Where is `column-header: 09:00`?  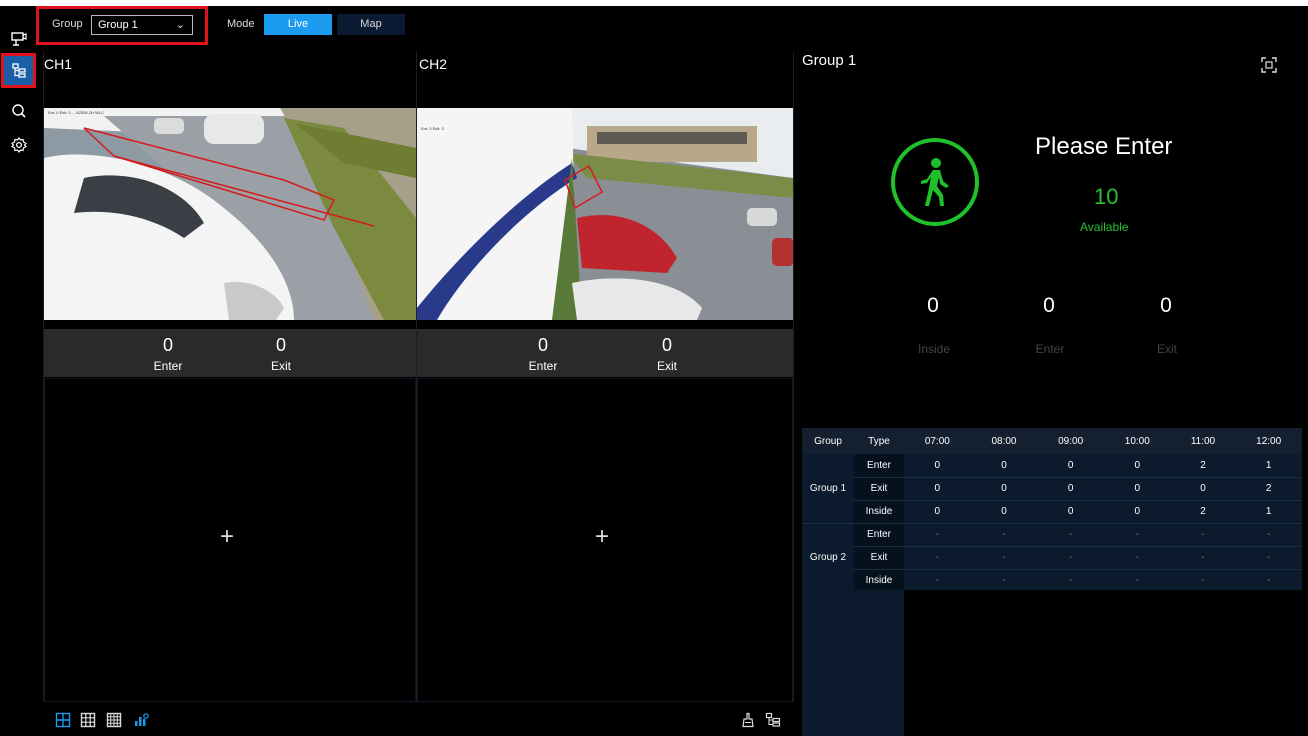 column-header: 09:00 is located at coordinates (1070, 441).